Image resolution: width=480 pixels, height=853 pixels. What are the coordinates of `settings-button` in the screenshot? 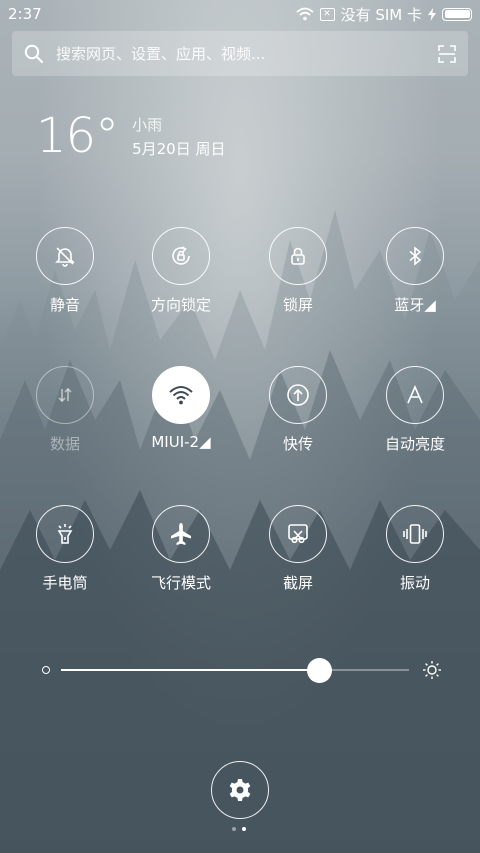 It's located at (240, 790).